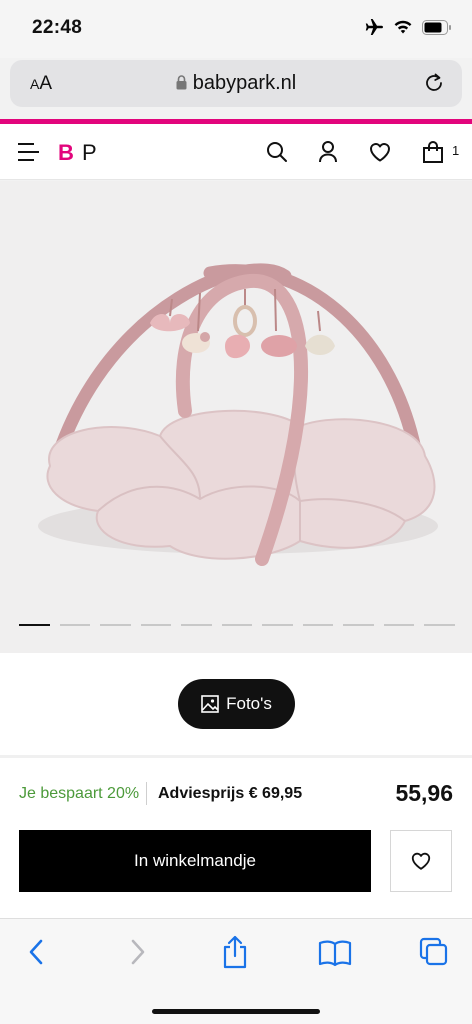 This screenshot has width=472, height=1024. What do you see at coordinates (230, 793) in the screenshot?
I see `advice-price: Adviesprijs € 69,95` at bounding box center [230, 793].